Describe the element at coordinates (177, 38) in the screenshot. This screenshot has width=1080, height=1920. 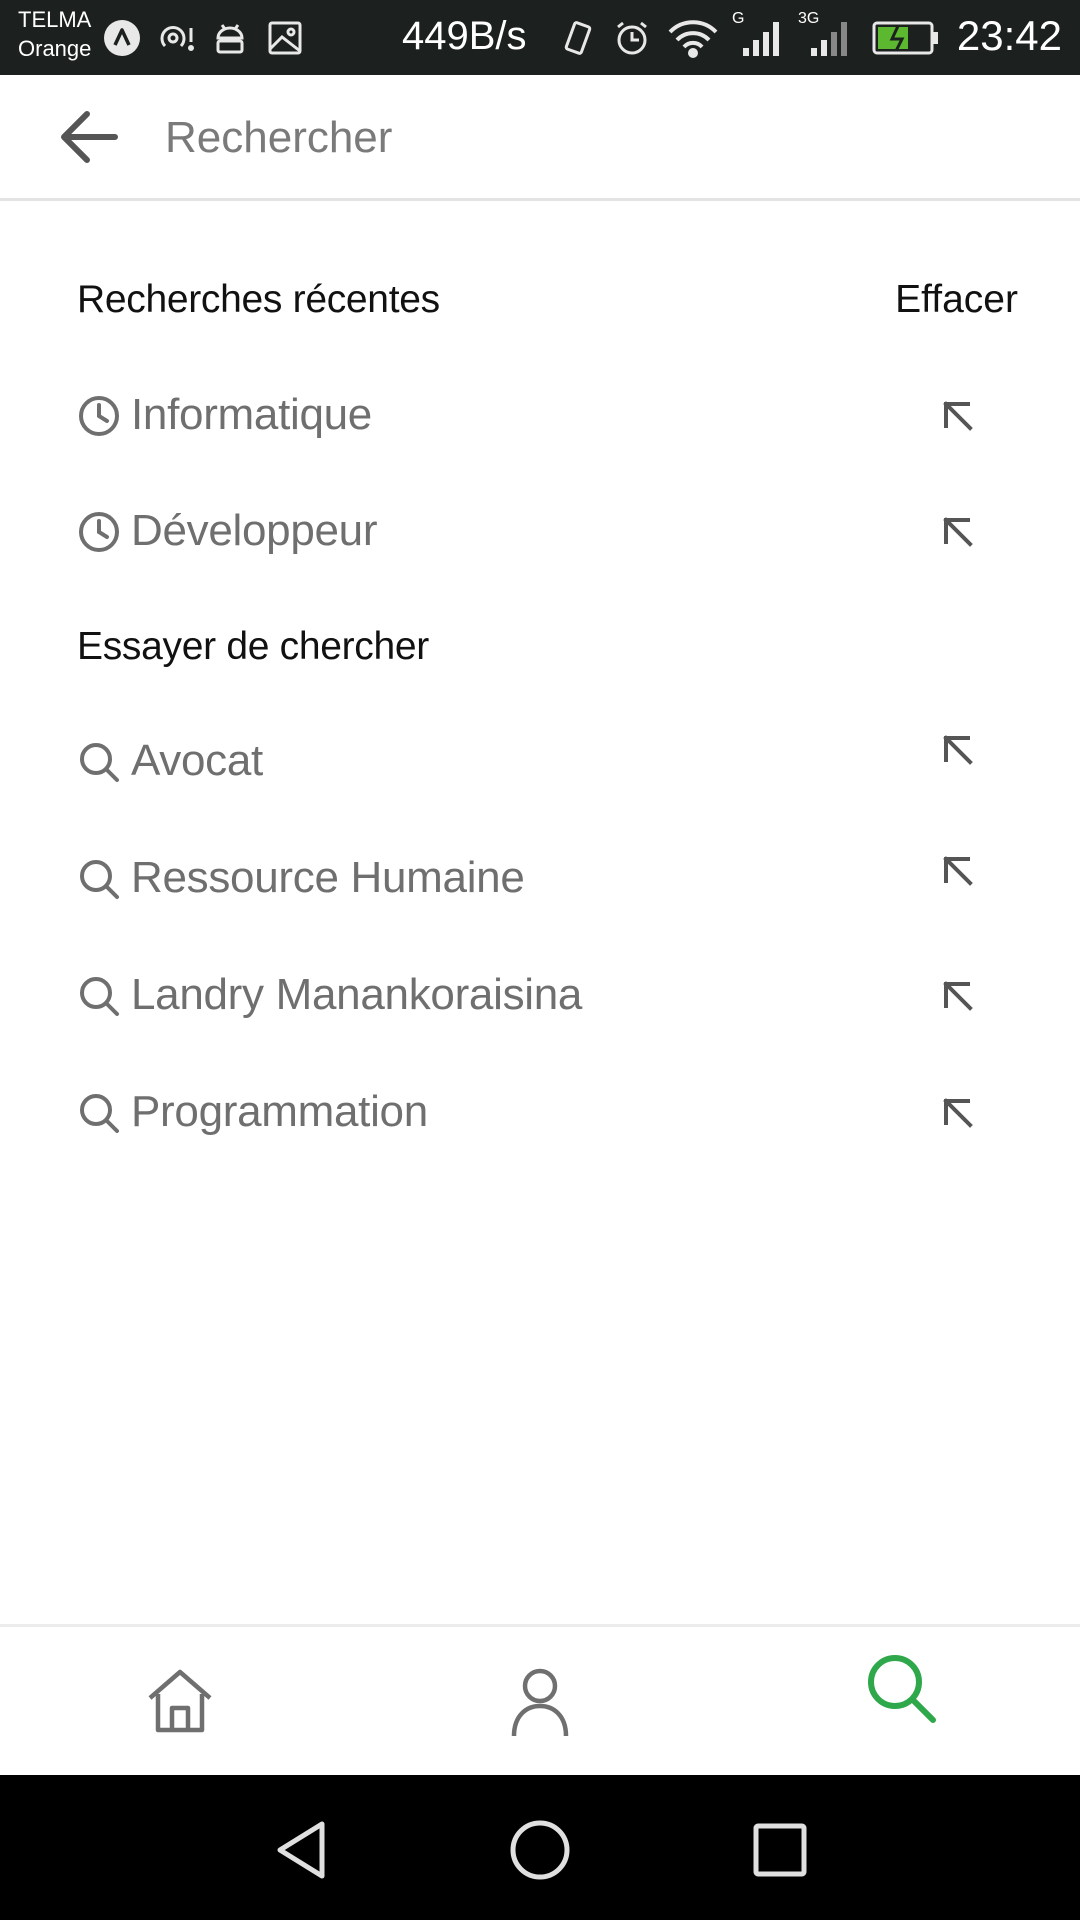
I see `hotspot-icon` at that location.